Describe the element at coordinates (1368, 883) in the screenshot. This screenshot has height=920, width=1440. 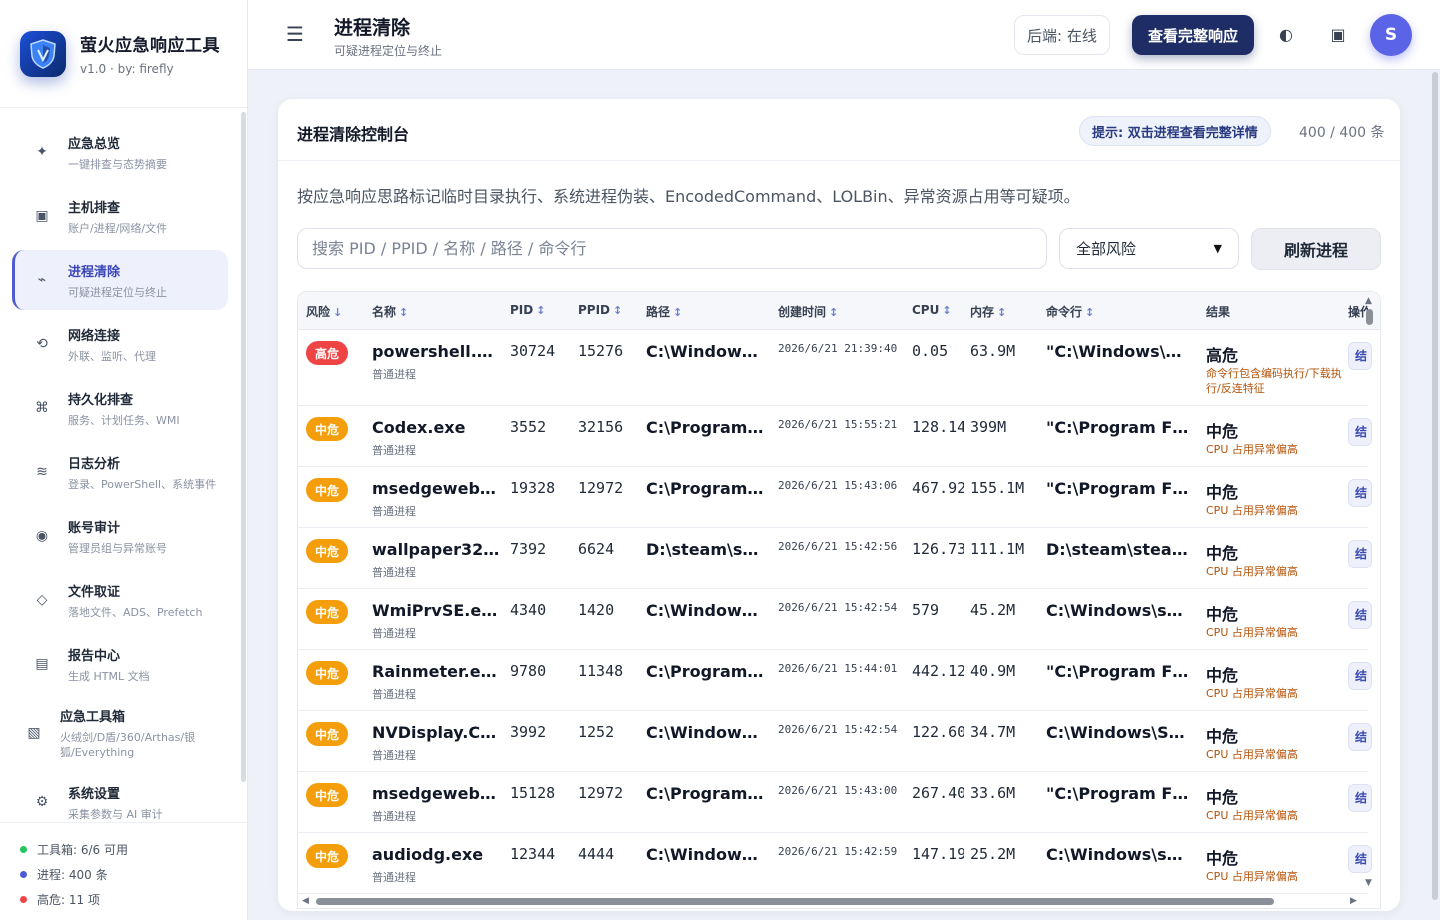
I see `scroll-down-icon: ▼` at that location.